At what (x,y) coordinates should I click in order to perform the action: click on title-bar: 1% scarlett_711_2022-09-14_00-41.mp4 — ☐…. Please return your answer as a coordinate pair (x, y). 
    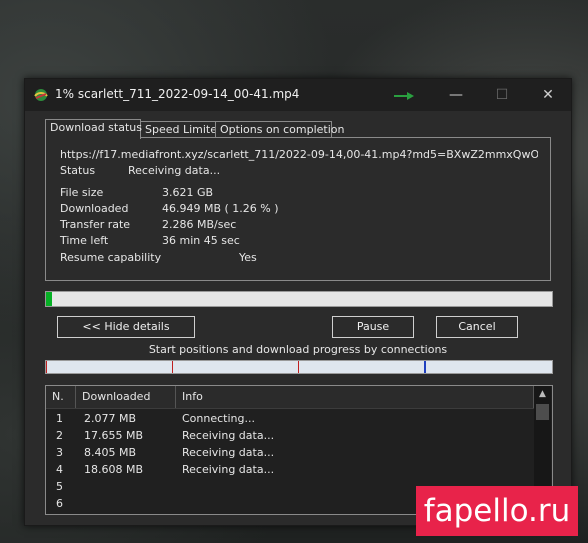
    Looking at the image, I should click on (298, 95).